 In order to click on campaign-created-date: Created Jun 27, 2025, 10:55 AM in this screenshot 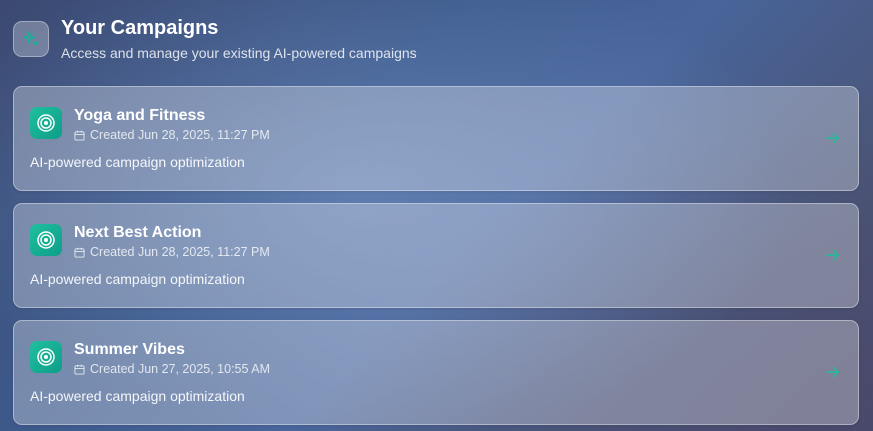, I will do `click(172, 369)`.